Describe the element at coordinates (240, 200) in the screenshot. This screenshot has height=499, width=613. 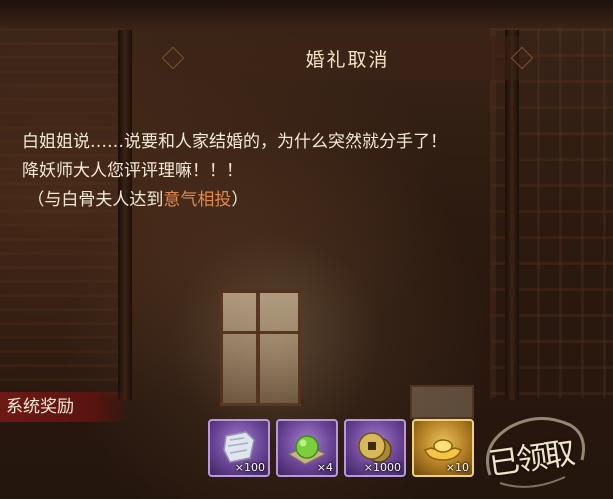
I see `condition-suffix: ）` at that location.